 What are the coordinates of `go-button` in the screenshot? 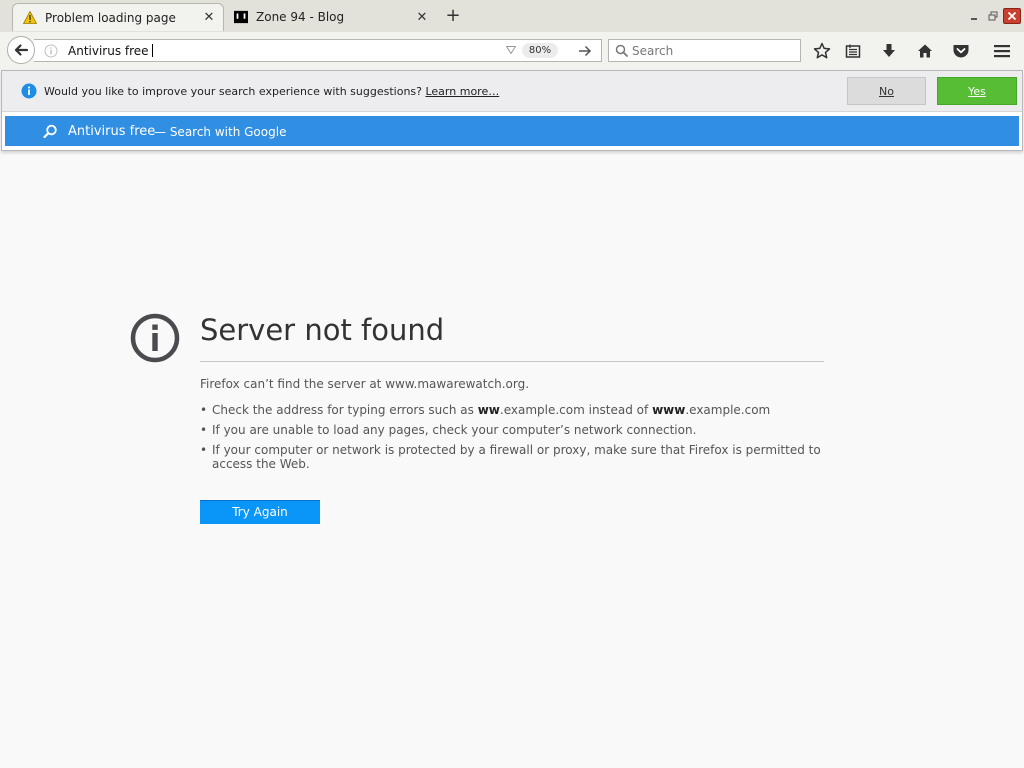 It's located at (585, 51).